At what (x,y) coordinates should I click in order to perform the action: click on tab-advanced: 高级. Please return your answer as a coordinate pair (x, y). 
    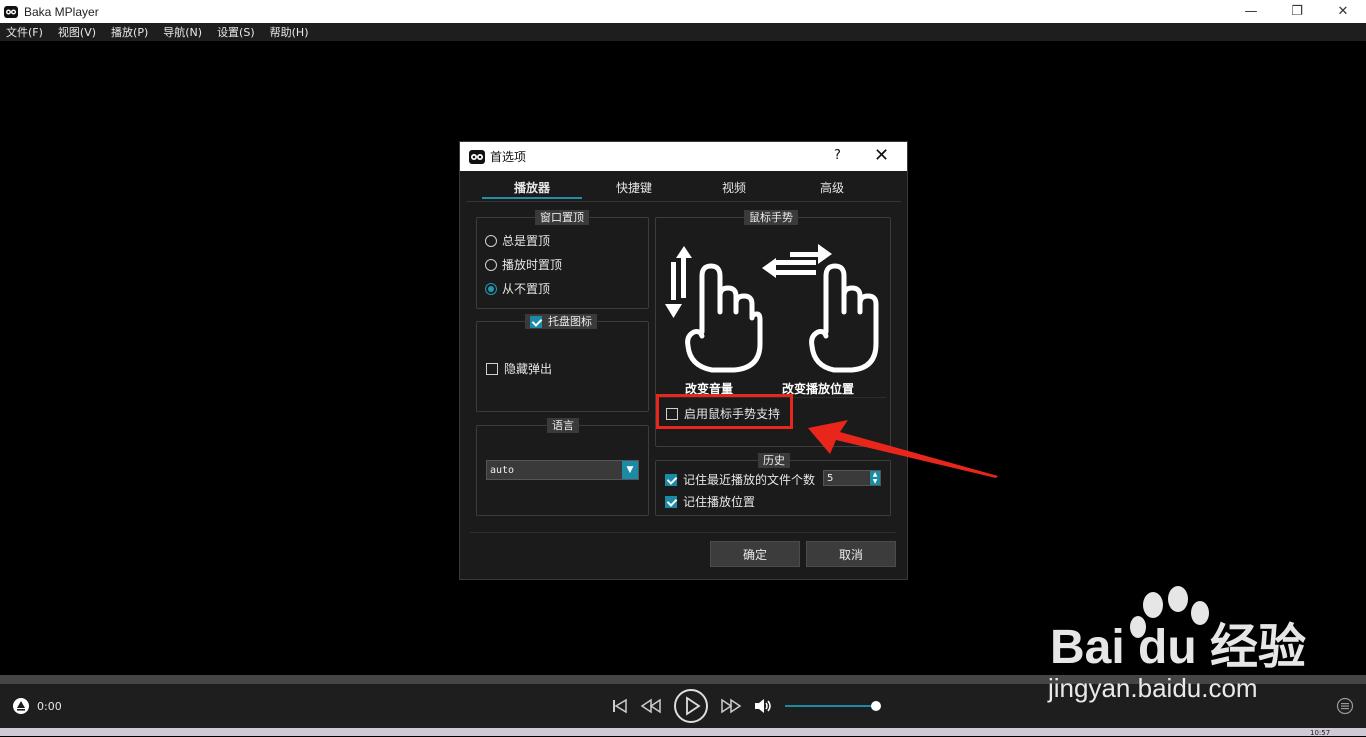
    Looking at the image, I should click on (832, 188).